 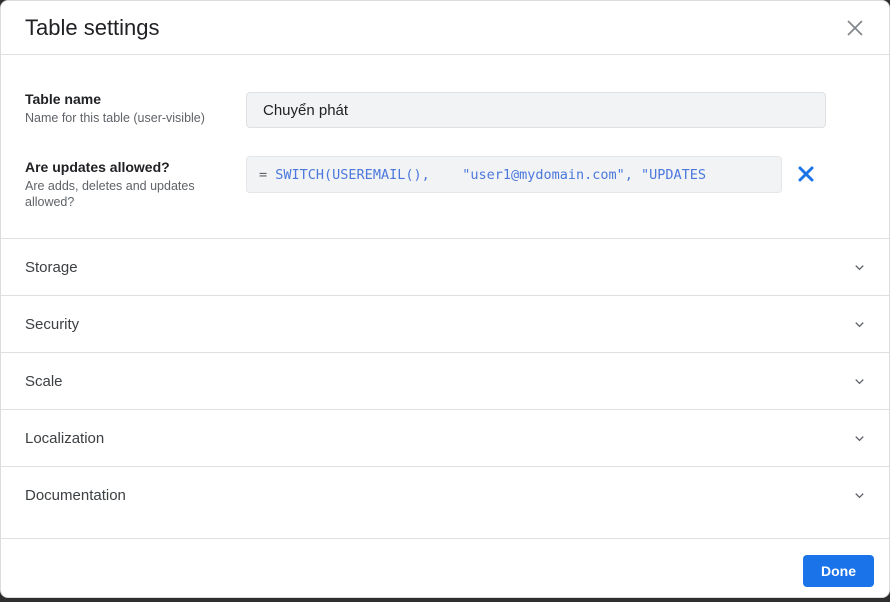 I want to click on section-label: Storage, so click(x=51, y=267).